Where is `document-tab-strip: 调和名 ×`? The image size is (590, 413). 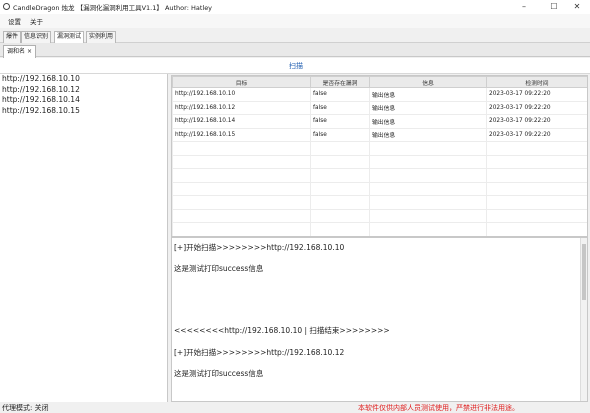 document-tab-strip: 调和名 × is located at coordinates (295, 50).